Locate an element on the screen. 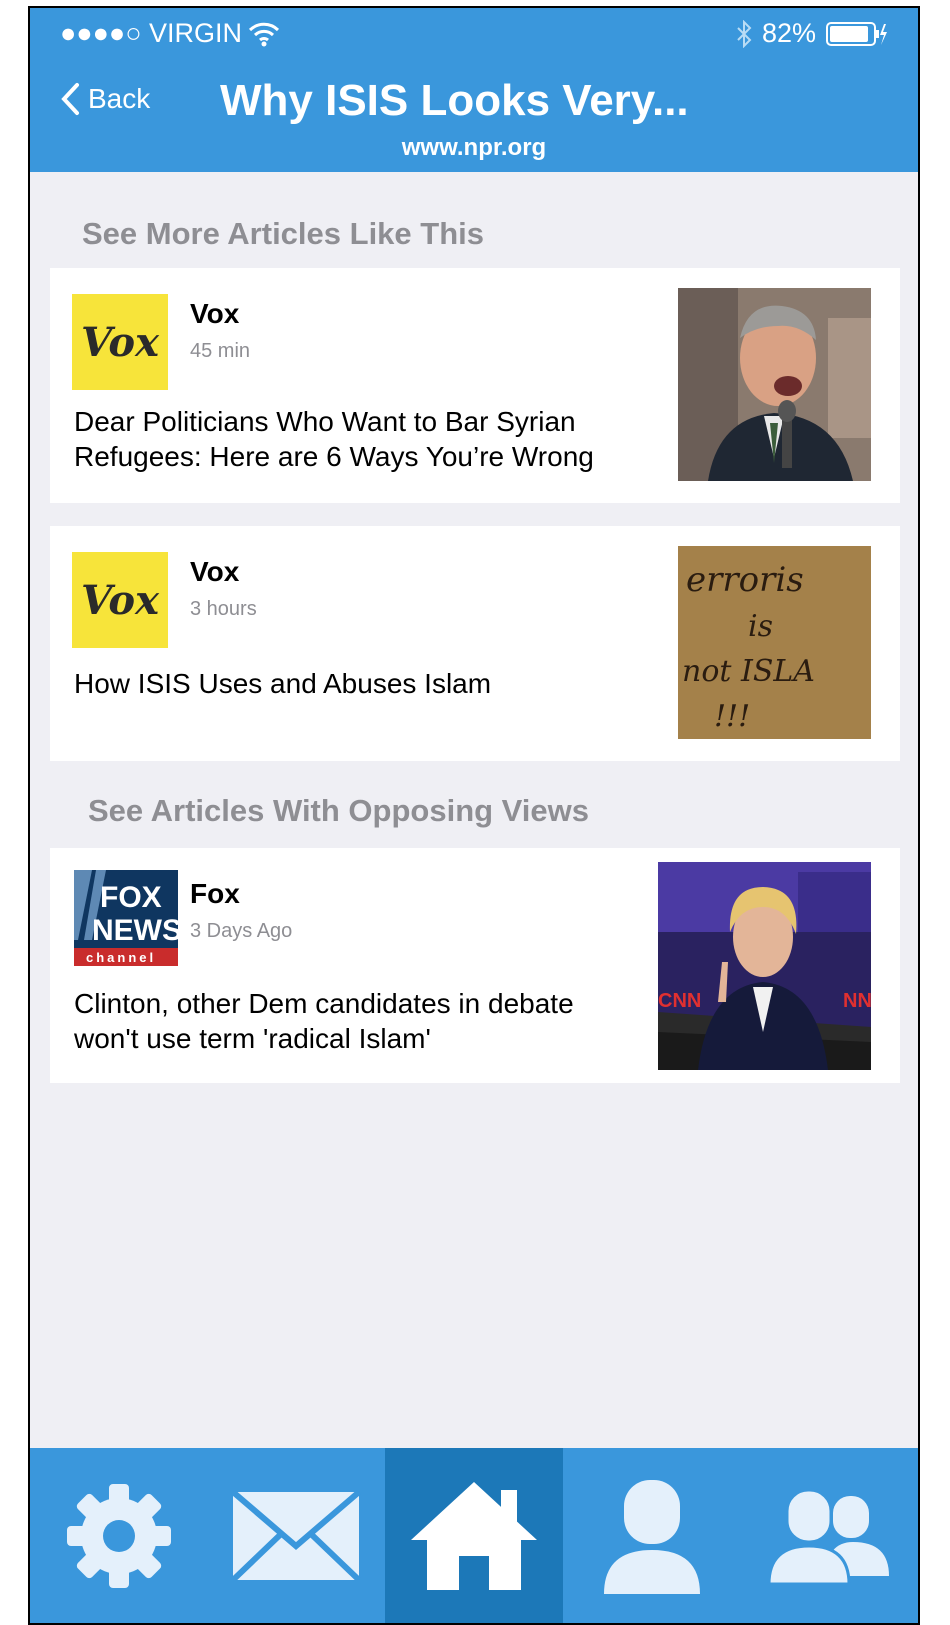 The width and height of the screenshot is (950, 1625). section-header-opposing: See Articles With Opposing Views is located at coordinates (339, 810).